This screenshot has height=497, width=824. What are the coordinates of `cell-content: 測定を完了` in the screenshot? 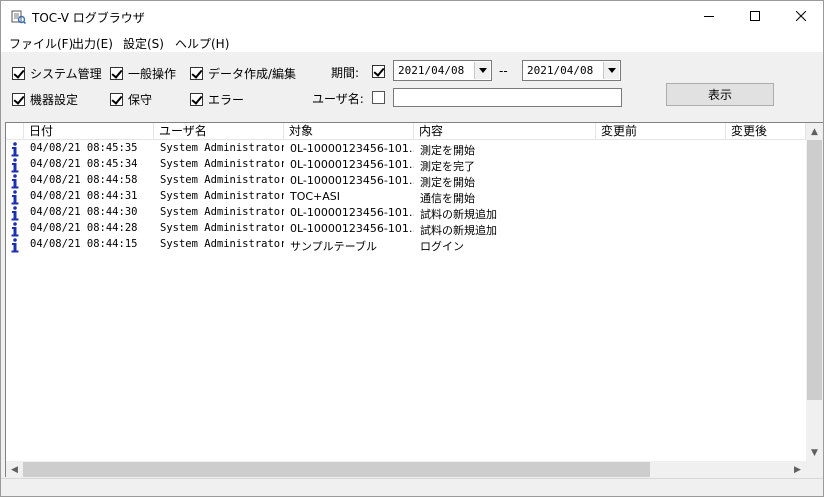 It's located at (447, 166).